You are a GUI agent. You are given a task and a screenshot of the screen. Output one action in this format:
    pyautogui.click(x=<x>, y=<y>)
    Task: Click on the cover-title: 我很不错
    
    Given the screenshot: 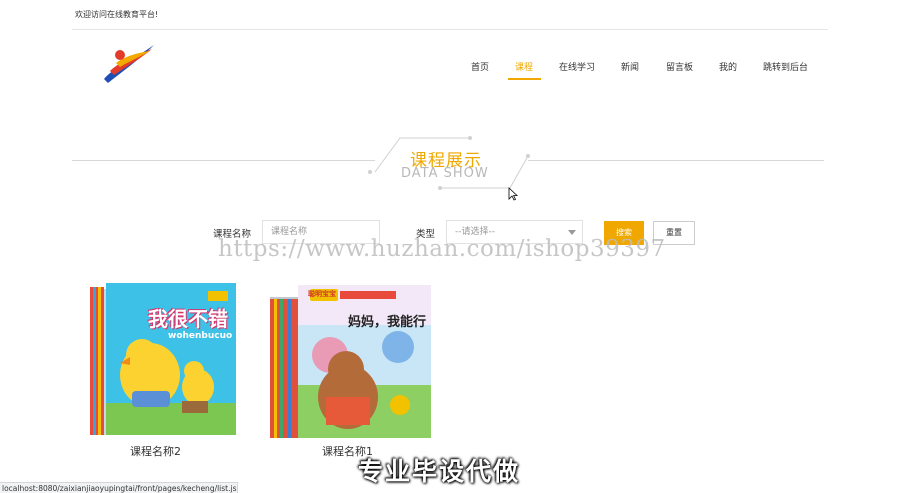 What is the action you would take?
    pyautogui.click(x=188, y=319)
    